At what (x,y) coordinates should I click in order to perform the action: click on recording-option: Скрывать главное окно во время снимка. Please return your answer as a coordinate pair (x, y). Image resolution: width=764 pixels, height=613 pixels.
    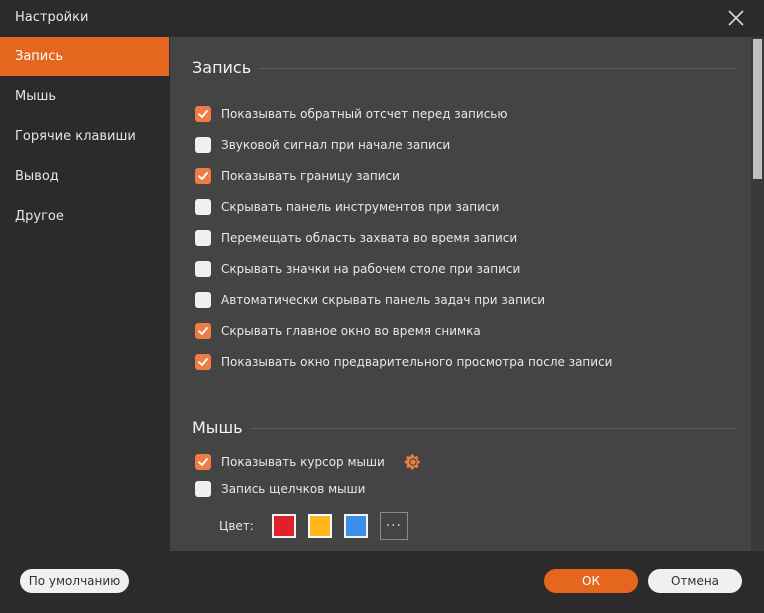
    Looking at the image, I should click on (338, 331).